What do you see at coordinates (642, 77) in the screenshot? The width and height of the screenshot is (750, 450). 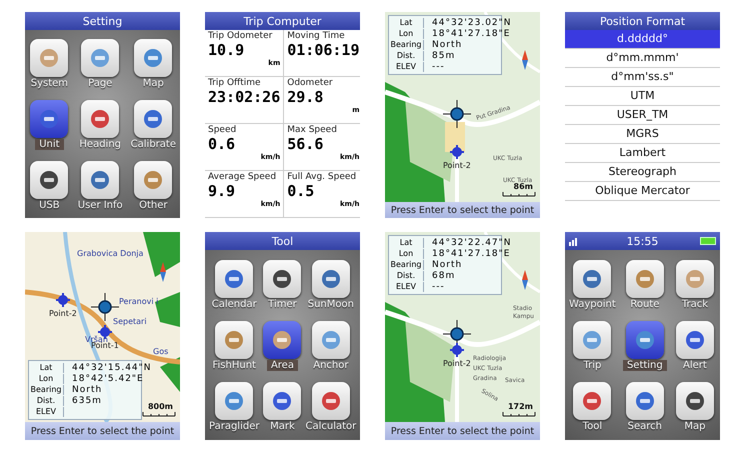 I see `list-item: d°mm'ss.s"` at bounding box center [642, 77].